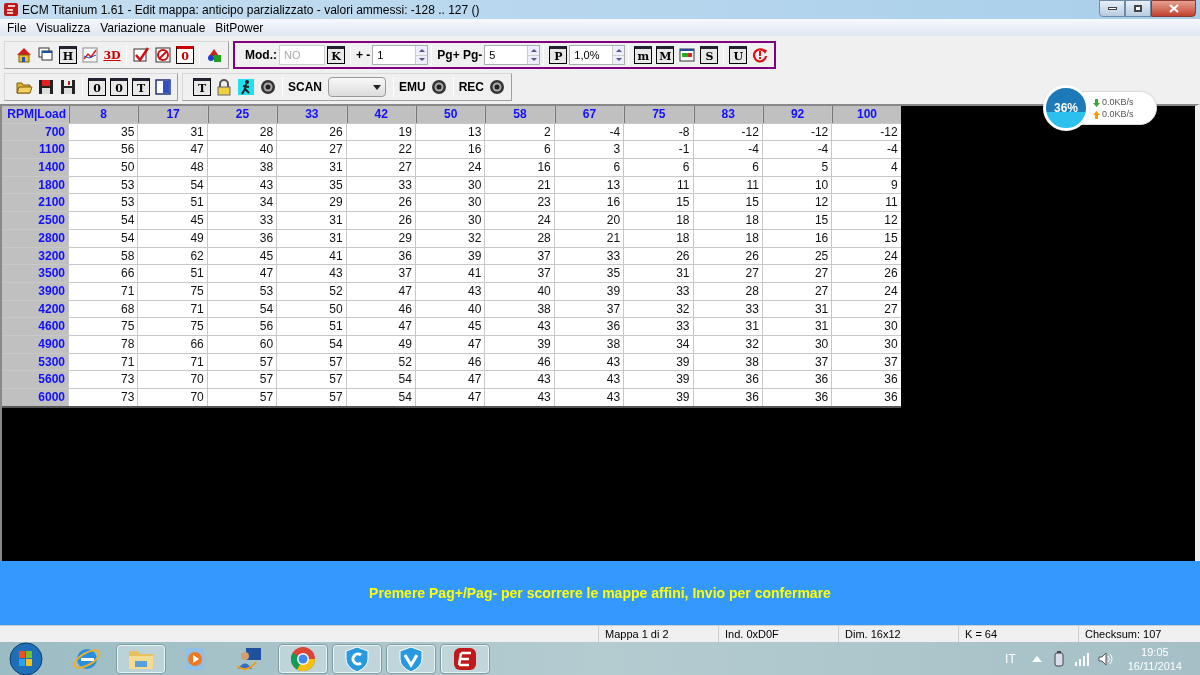 This screenshot has width=1200, height=675. Describe the element at coordinates (103, 379) in the screenshot. I see `table-cell: 73` at that location.